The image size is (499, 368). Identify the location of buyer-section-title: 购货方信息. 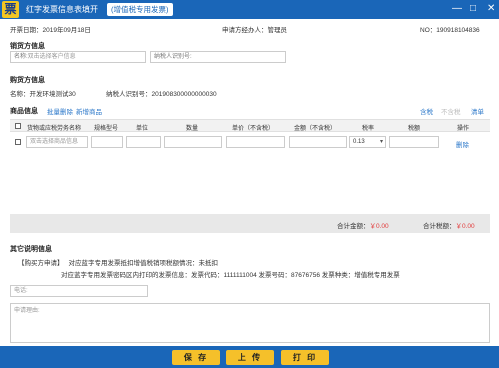
(27, 80).